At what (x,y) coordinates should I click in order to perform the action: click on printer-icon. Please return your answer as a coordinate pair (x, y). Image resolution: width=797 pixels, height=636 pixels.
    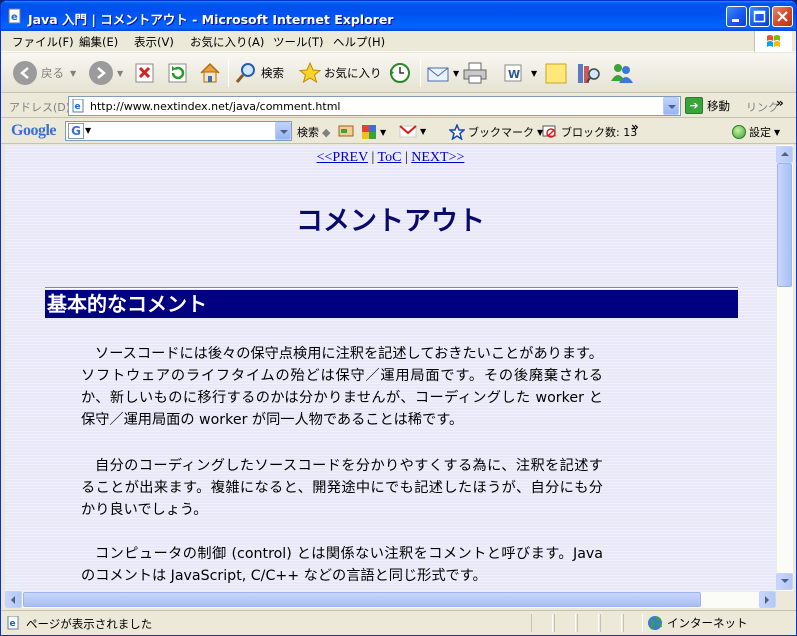
    Looking at the image, I should click on (475, 73).